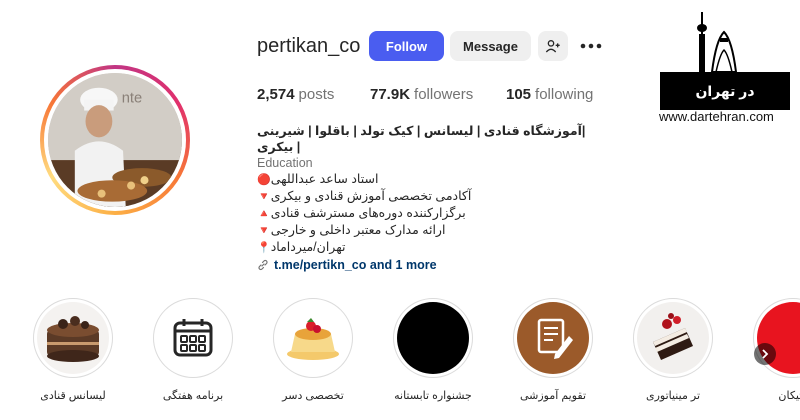 The image size is (800, 420). I want to click on dessert-icon, so click(313, 339).